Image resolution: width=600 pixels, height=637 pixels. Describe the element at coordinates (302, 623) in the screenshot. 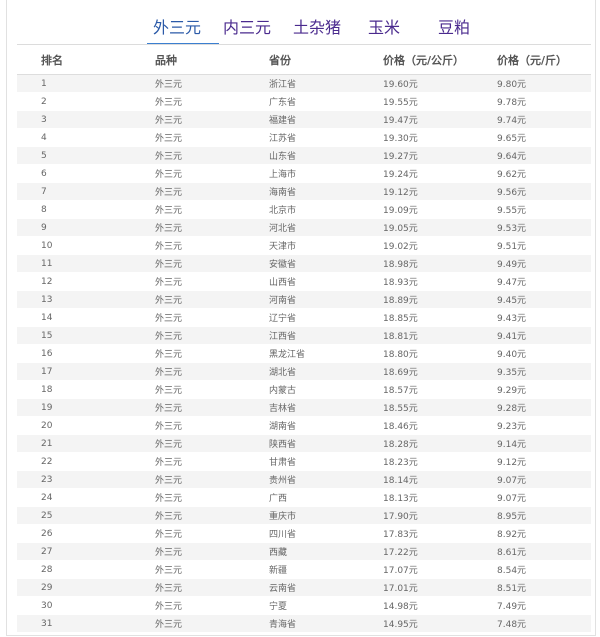

I see `cell-province: 青海省` at that location.